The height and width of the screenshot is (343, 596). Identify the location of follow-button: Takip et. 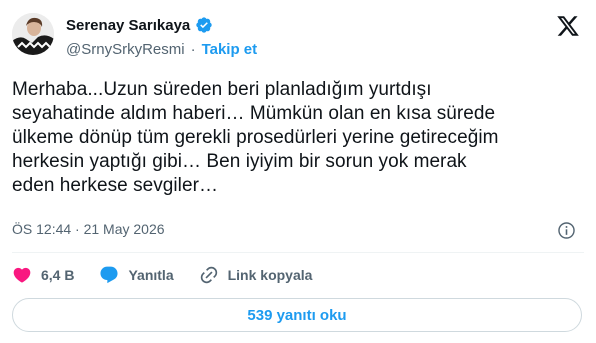
(230, 49).